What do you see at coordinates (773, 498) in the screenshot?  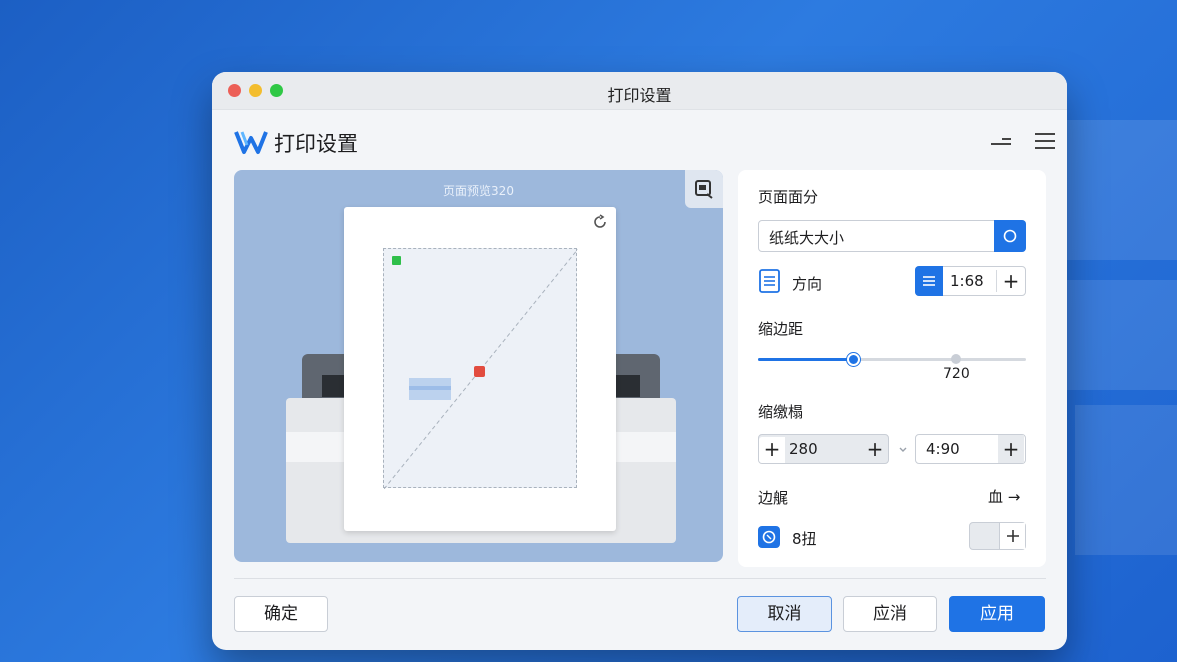 I see `border-label: 边艉` at bounding box center [773, 498].